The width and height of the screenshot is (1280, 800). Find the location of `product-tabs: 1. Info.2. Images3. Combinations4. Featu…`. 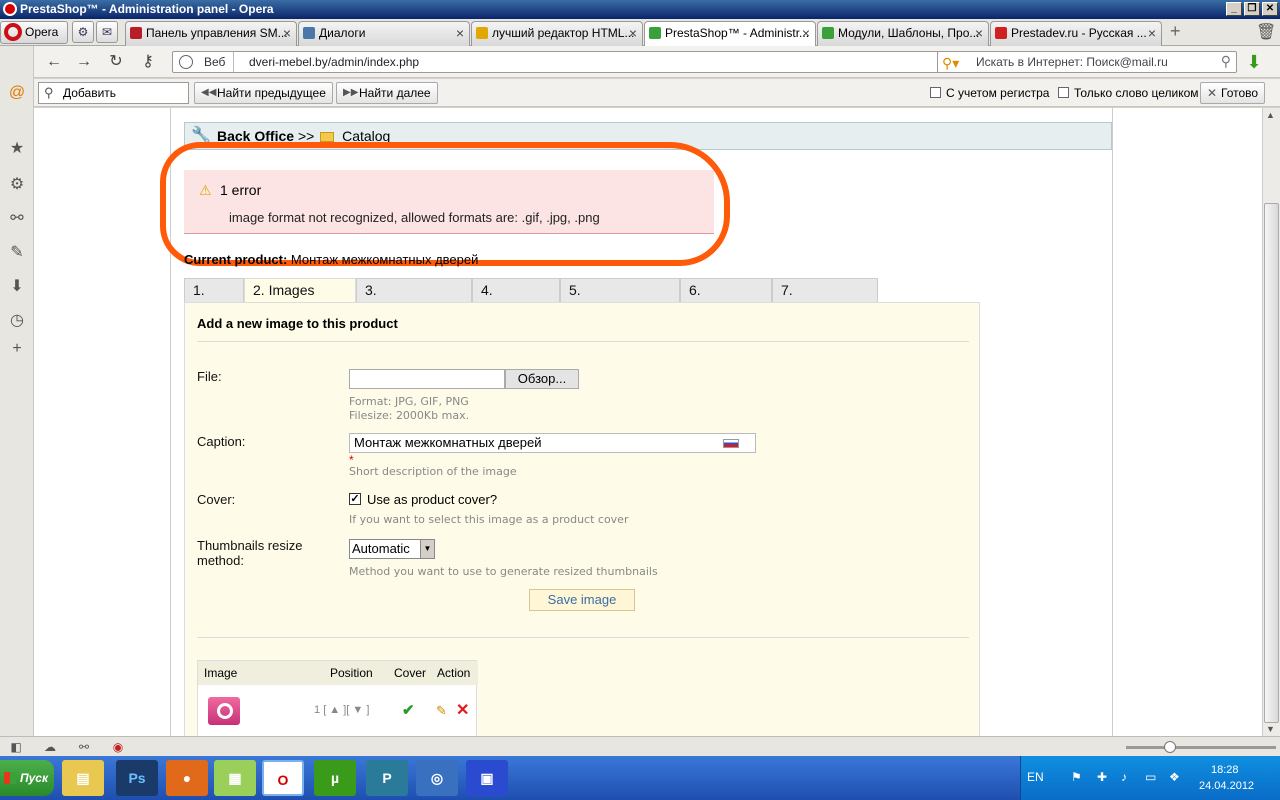

product-tabs: 1. Info.2. Images3. Combinations4. Featu… is located at coordinates (531, 299).